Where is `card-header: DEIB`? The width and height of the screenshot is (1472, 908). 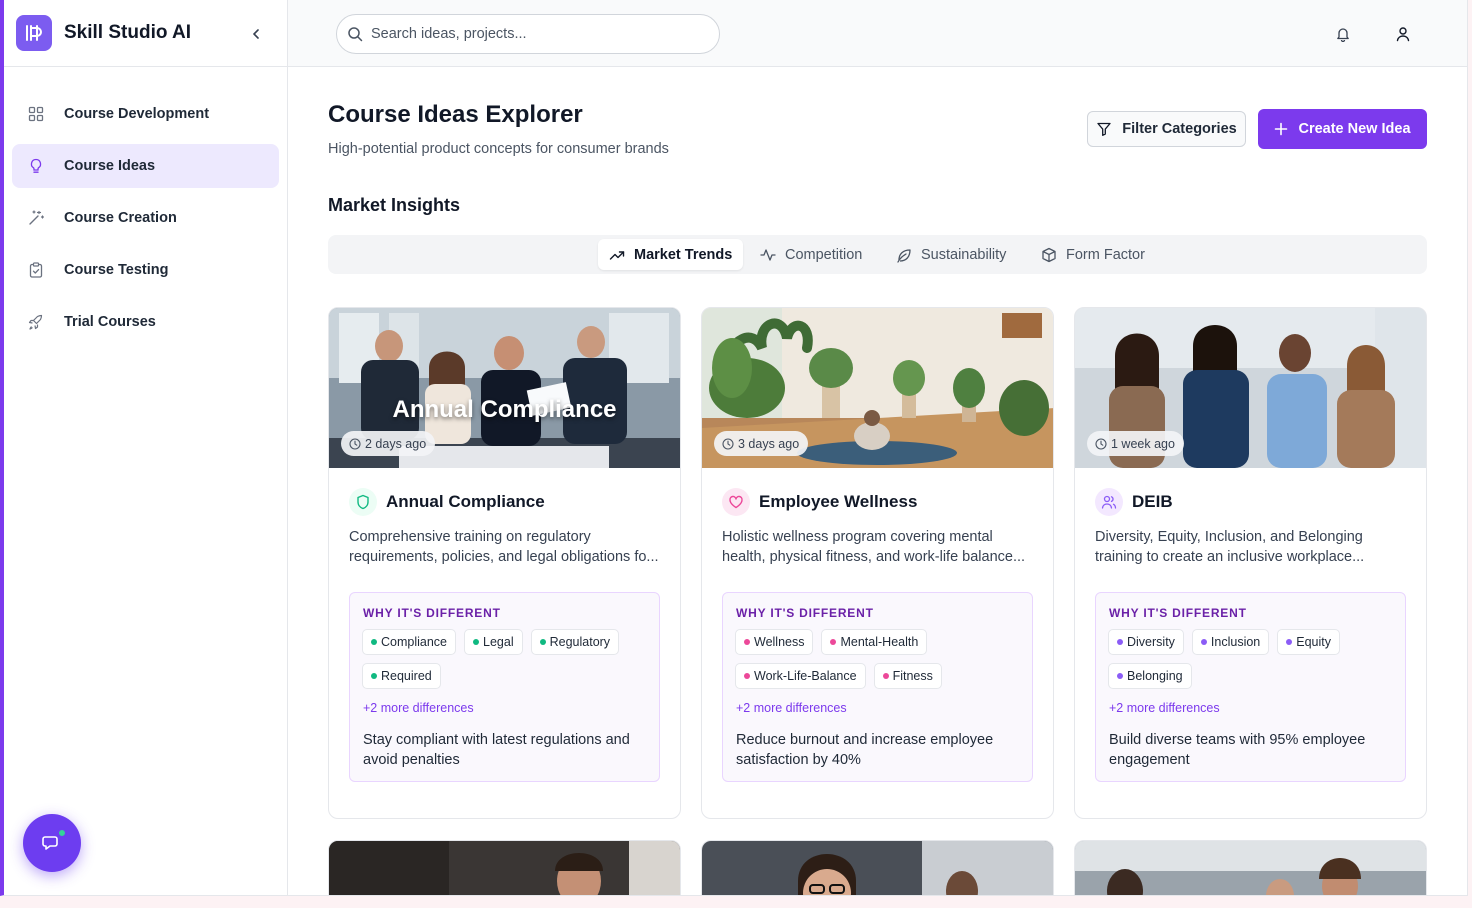
card-header: DEIB is located at coordinates (1134, 502).